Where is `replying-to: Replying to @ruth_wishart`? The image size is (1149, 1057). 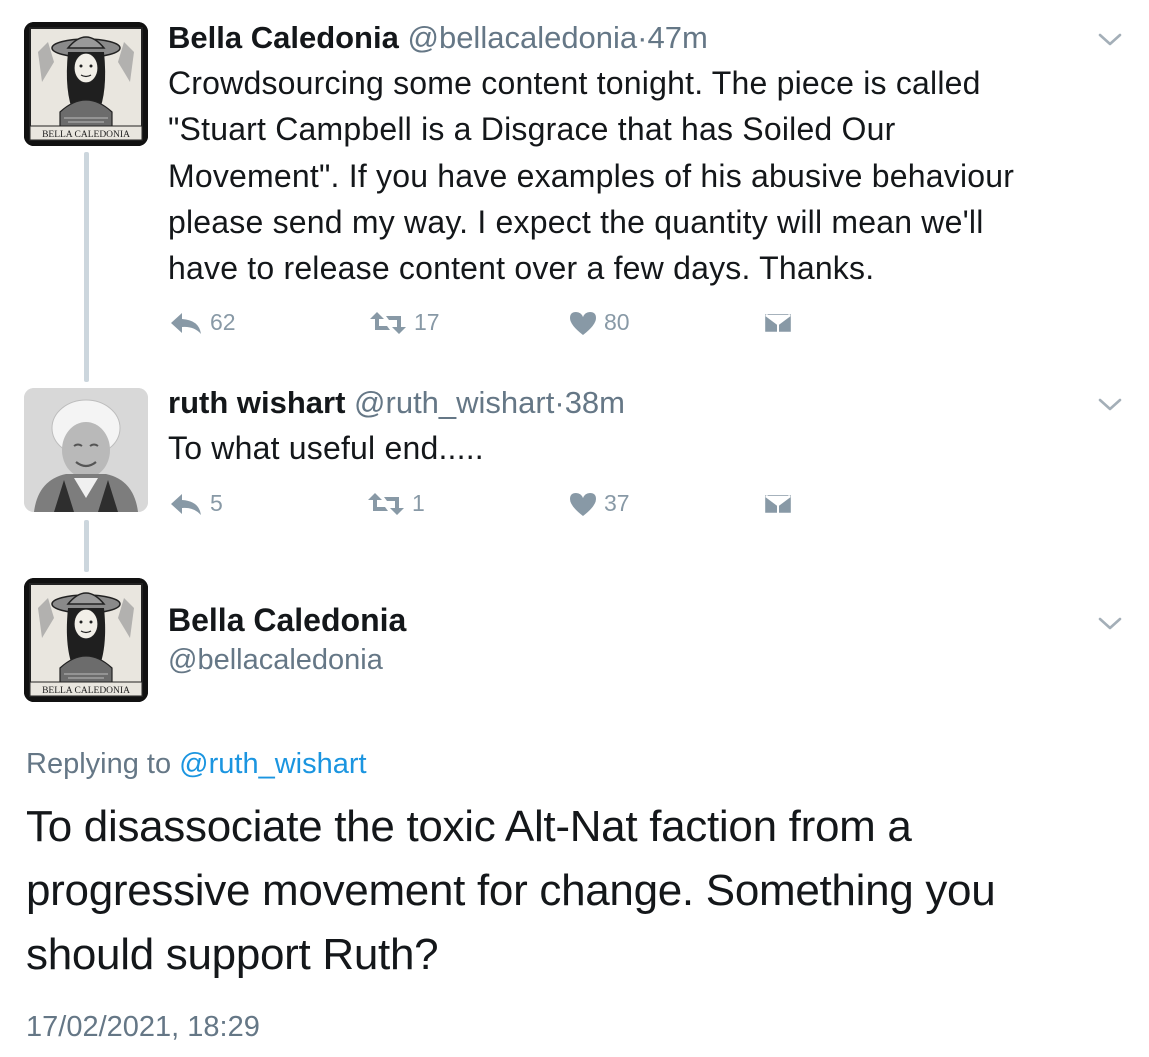
replying-to: Replying to @ruth_wishart is located at coordinates (196, 764).